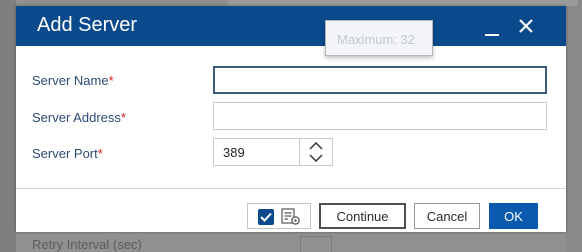 This screenshot has width=582, height=252. I want to click on port-decrement-button, so click(316, 158).